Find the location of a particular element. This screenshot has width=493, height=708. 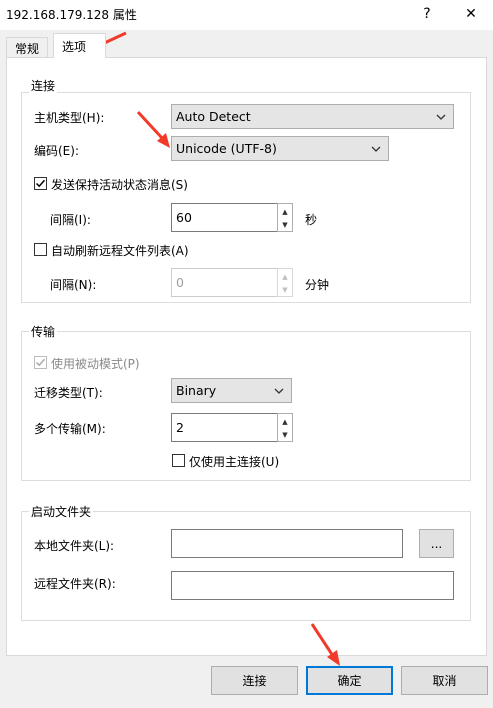

connect-button: 连接 is located at coordinates (254, 680).